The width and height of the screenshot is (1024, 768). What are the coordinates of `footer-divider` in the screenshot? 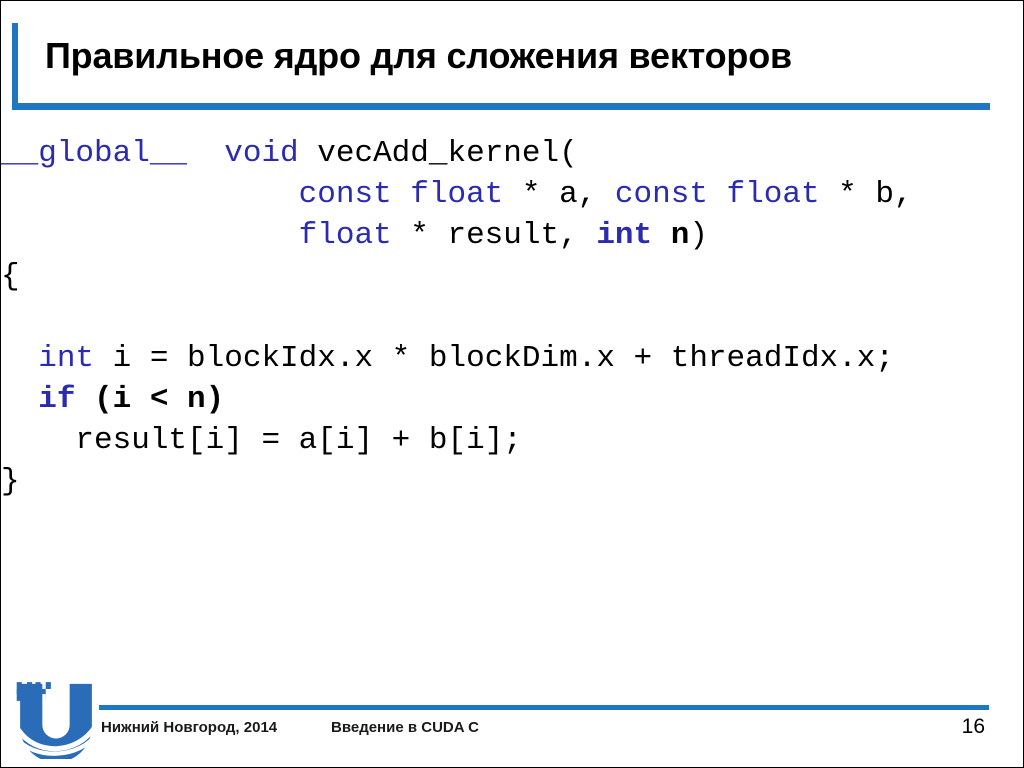 It's located at (544, 707).